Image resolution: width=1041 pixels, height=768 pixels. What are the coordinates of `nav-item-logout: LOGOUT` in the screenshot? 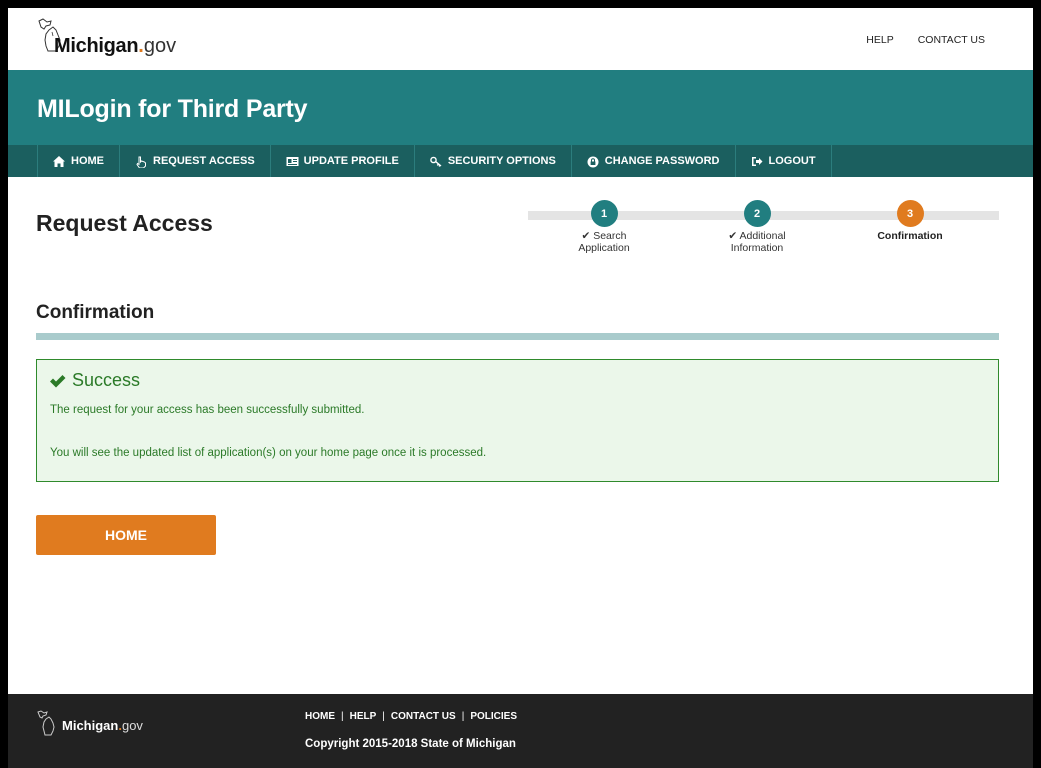 It's located at (784, 161).